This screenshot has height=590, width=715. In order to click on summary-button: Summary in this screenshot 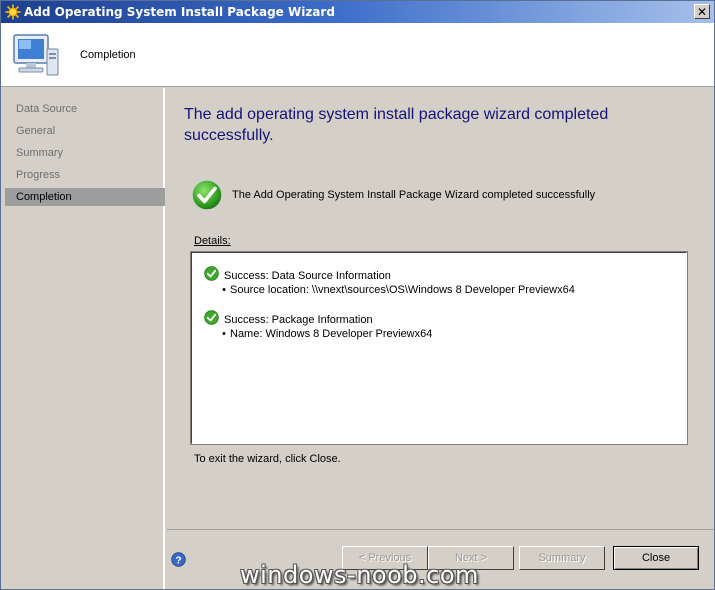, I will do `click(562, 558)`.